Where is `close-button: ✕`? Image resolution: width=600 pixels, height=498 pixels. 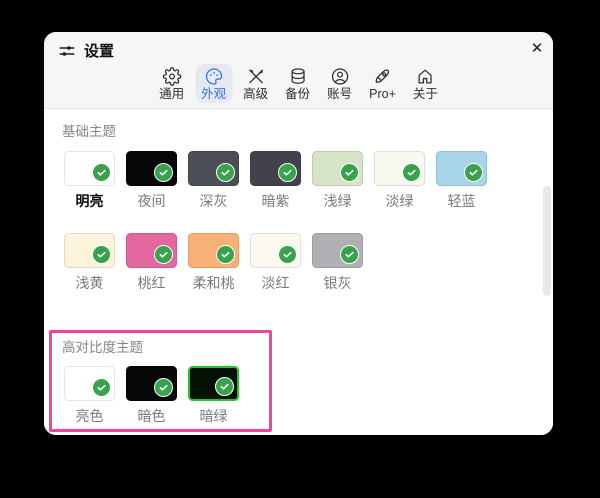 close-button: ✕ is located at coordinates (537, 48).